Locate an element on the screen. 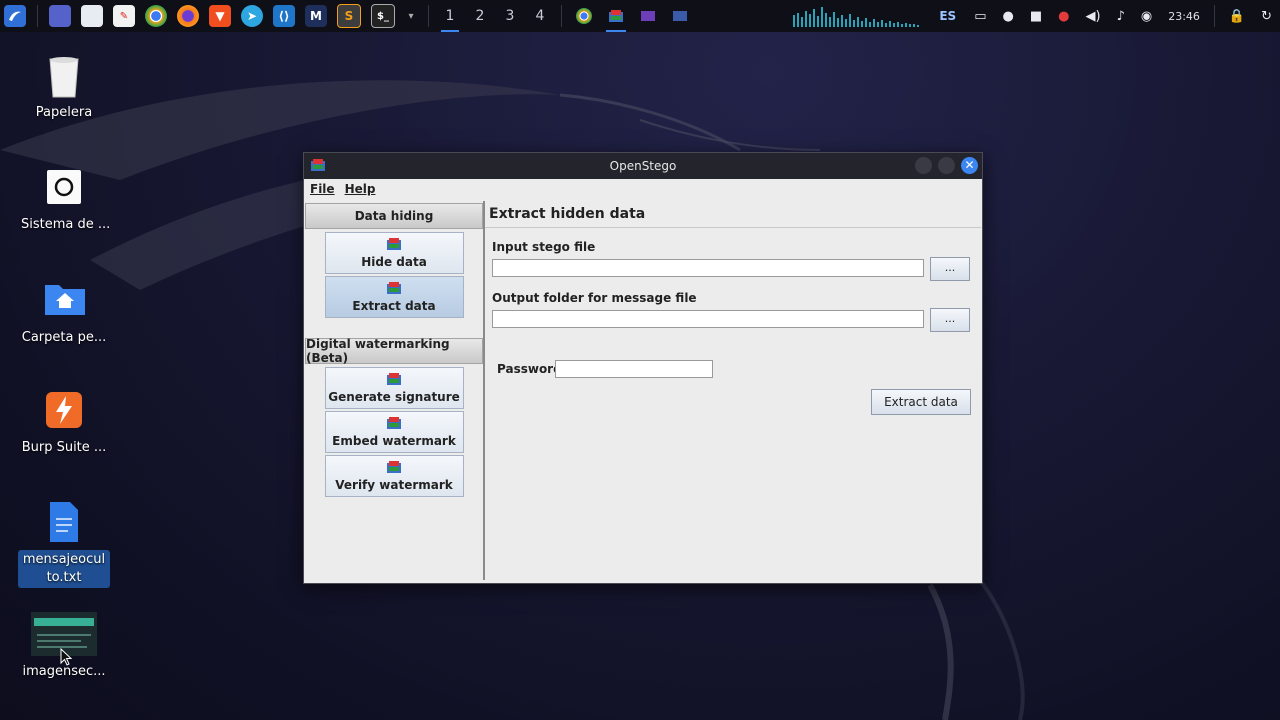 Image resolution: width=1280 pixels, height=720 pixels. nav-extract-data-button: Extract data is located at coordinates (394, 297).